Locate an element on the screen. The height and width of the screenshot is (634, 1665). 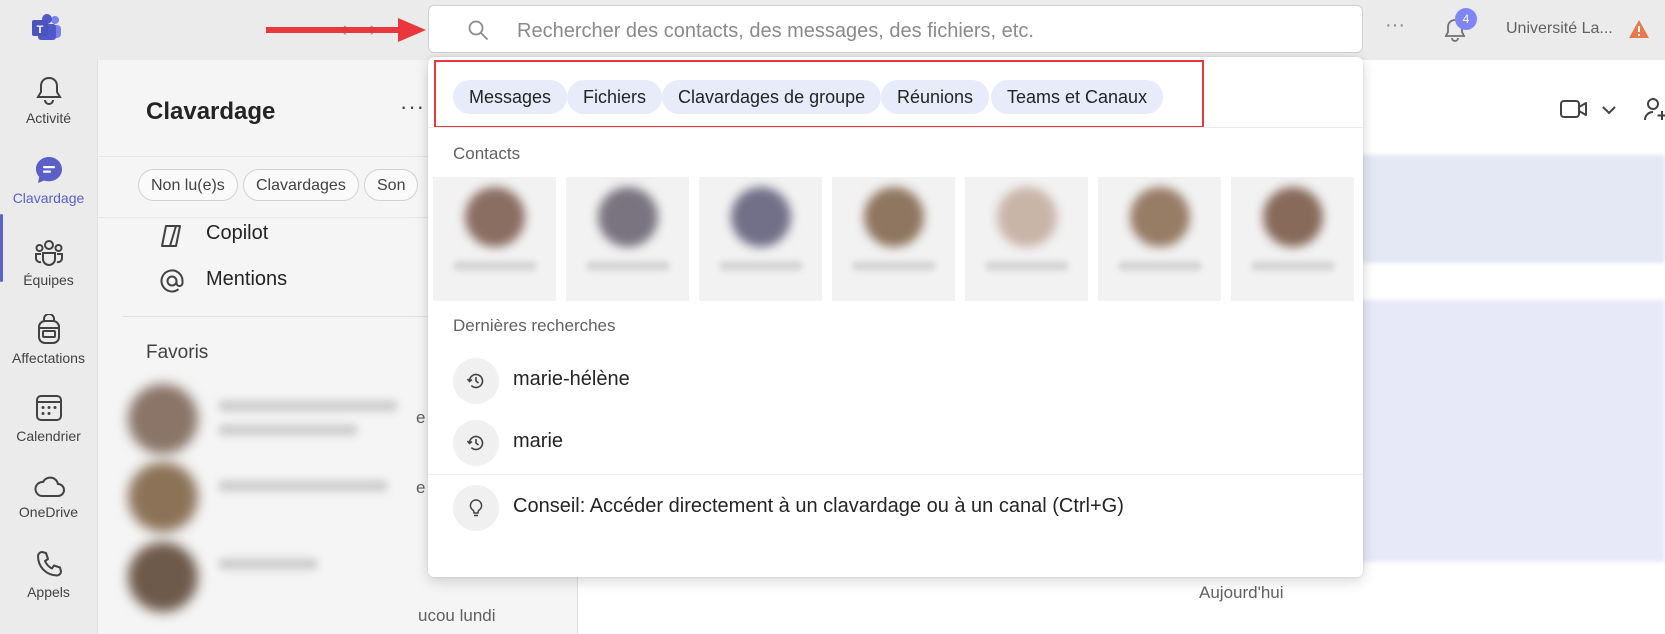
rail-item-activity: Activité is located at coordinates (48, 100).